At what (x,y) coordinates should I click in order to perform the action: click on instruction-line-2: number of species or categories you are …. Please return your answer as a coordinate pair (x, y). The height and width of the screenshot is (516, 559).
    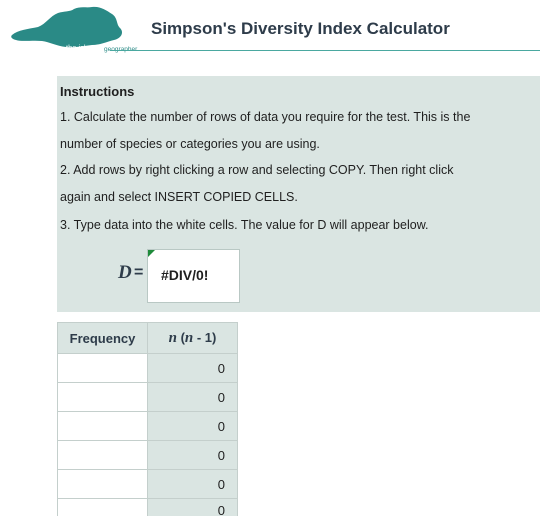
    Looking at the image, I should click on (190, 144).